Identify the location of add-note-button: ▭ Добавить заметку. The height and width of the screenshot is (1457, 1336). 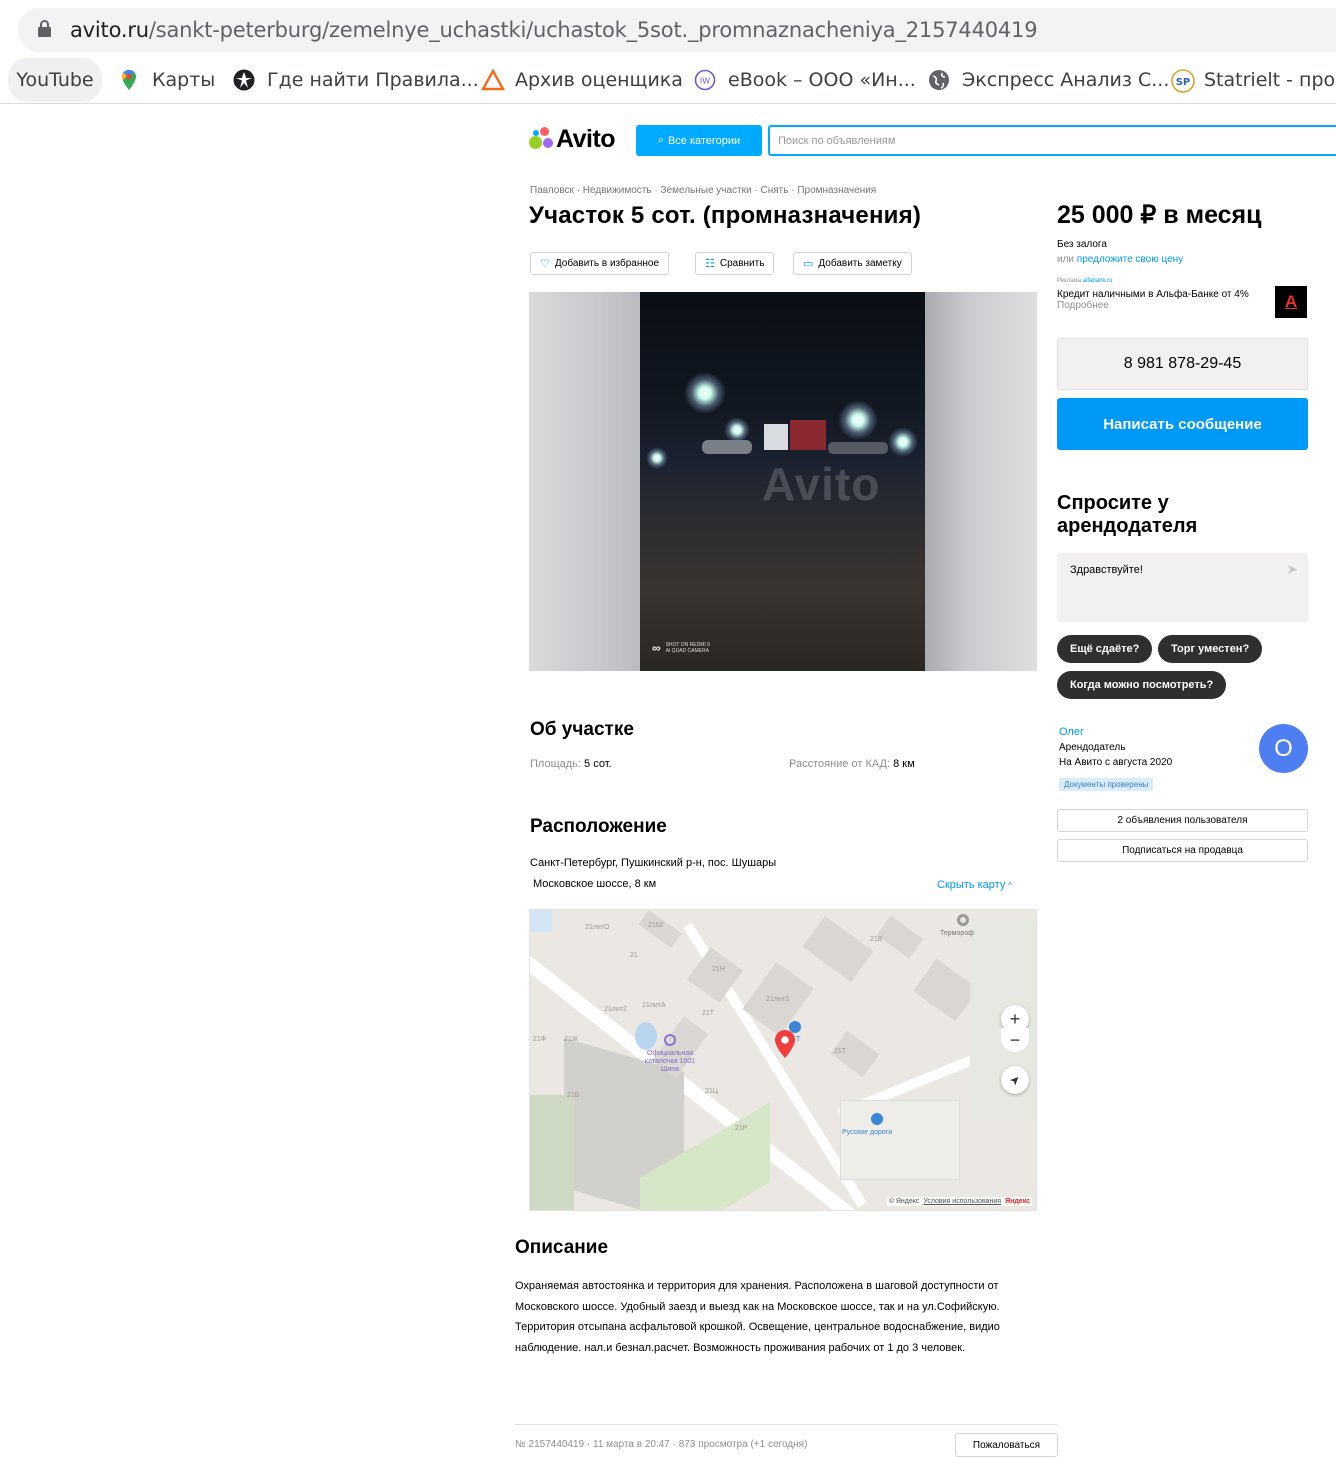
(852, 263).